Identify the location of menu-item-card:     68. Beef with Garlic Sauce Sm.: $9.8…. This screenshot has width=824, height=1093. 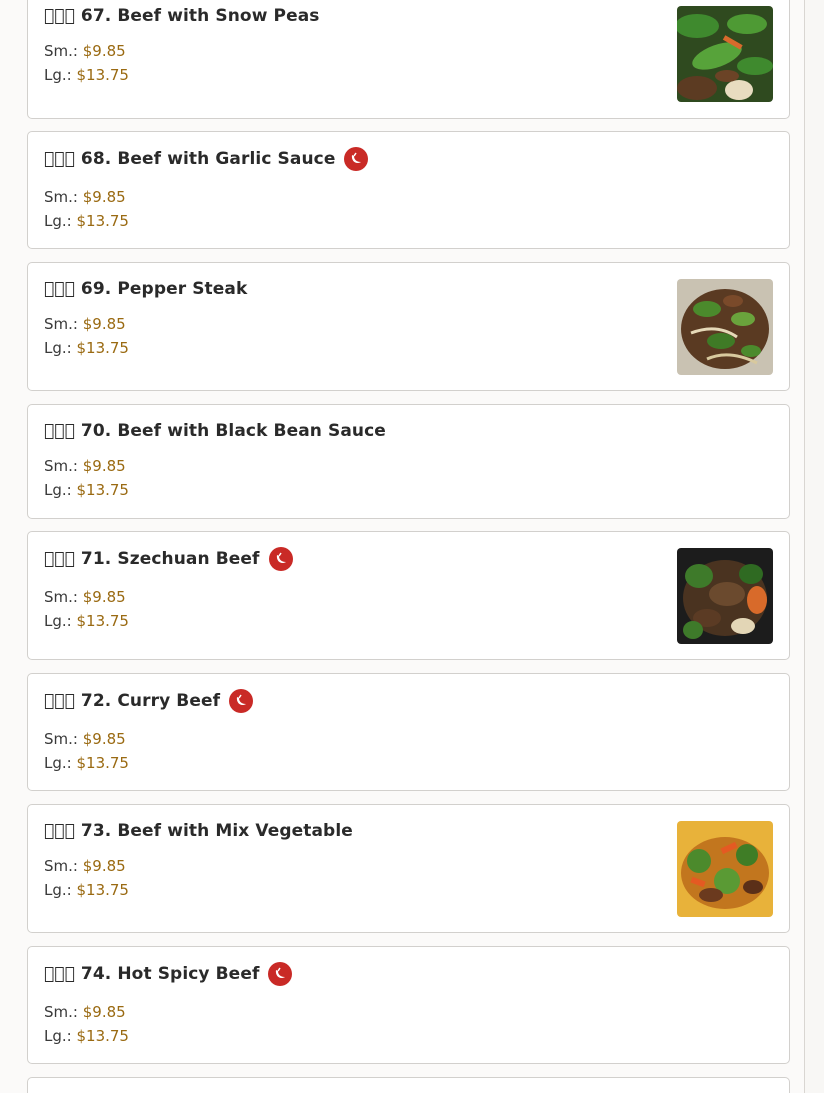
(408, 190).